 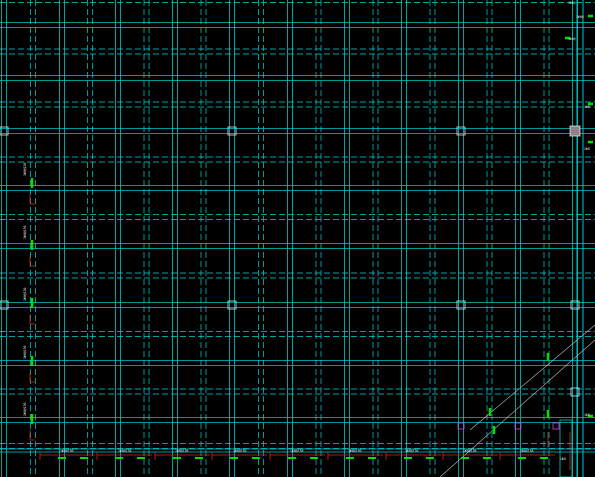 What do you see at coordinates (412, 451) in the screenshot?
I see `annotation-bottom-7: 1Φ8@150` at bounding box center [412, 451].